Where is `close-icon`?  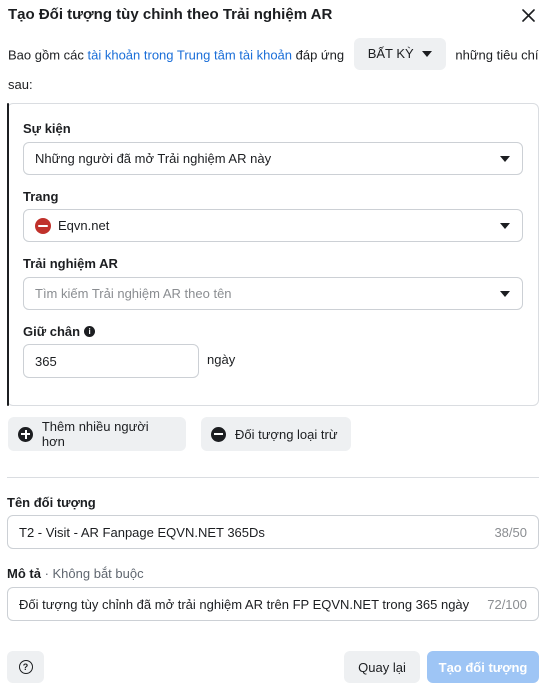 close-icon is located at coordinates (528, 15).